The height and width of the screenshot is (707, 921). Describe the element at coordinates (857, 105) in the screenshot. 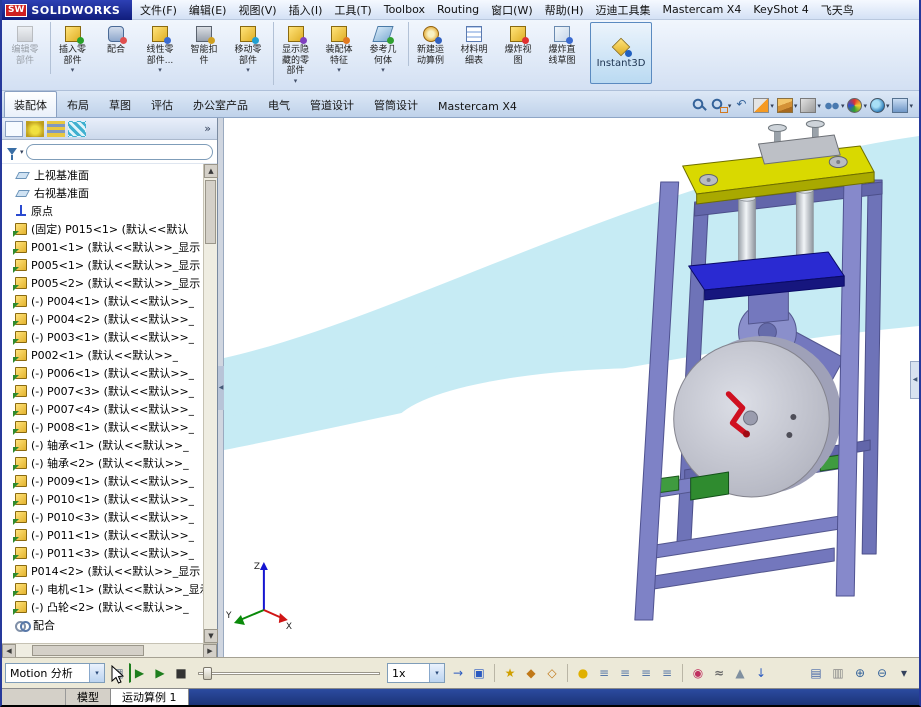

I see `edit-appearance-icon: ▾` at that location.